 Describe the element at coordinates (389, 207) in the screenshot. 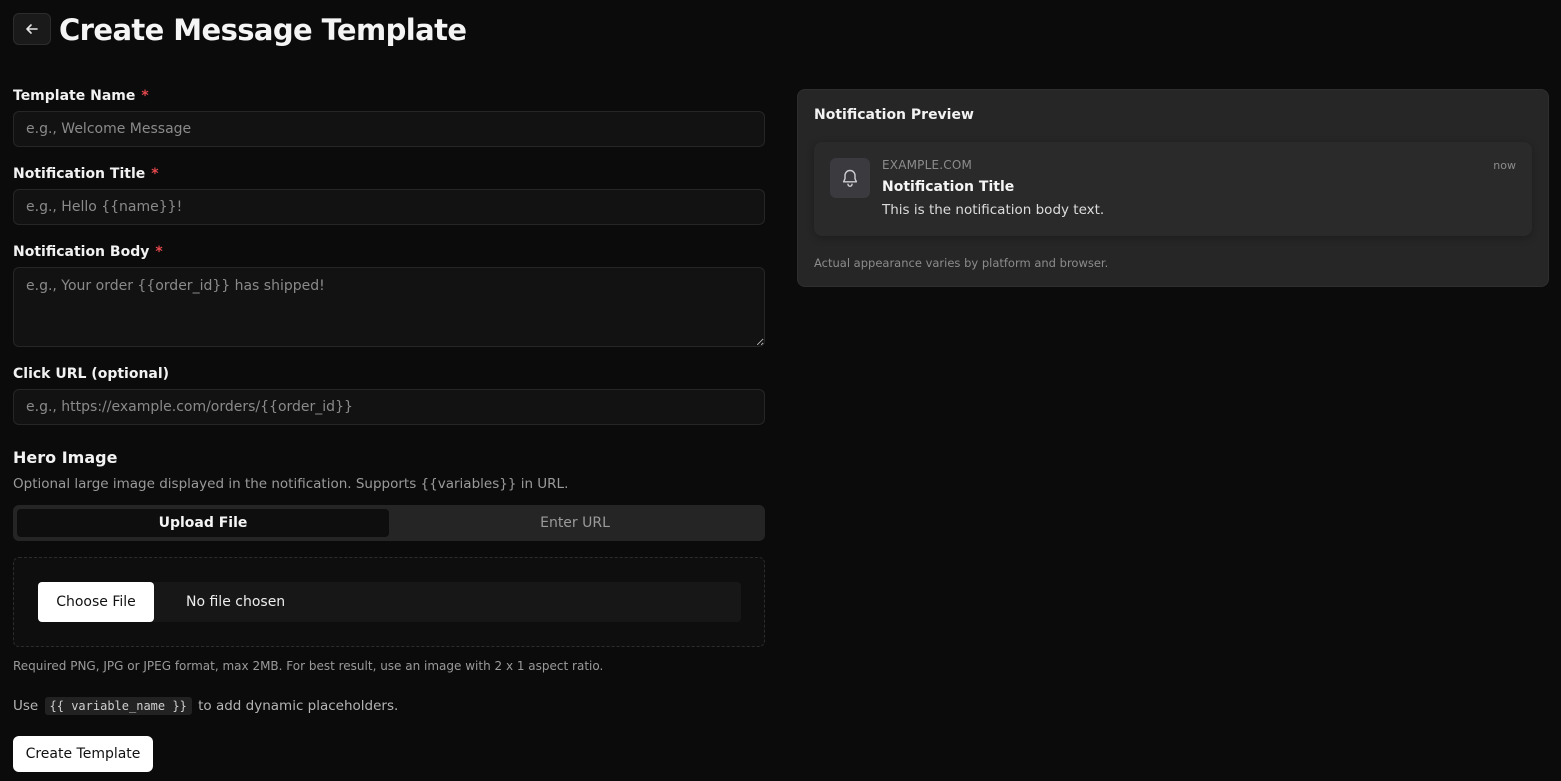

I see `notification-title-input` at that location.